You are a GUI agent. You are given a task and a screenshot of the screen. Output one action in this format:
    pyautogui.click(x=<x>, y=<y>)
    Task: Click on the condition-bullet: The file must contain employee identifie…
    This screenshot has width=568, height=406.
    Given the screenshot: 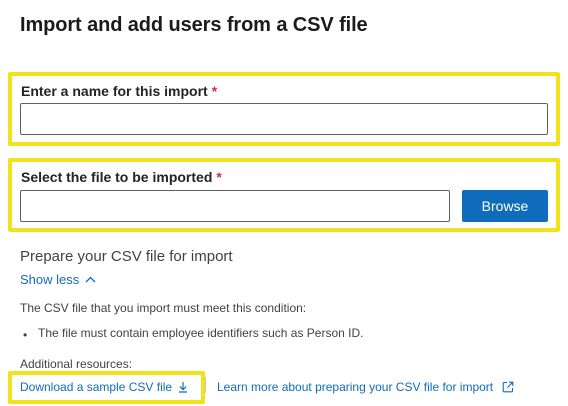 What is the action you would take?
    pyautogui.click(x=201, y=333)
    